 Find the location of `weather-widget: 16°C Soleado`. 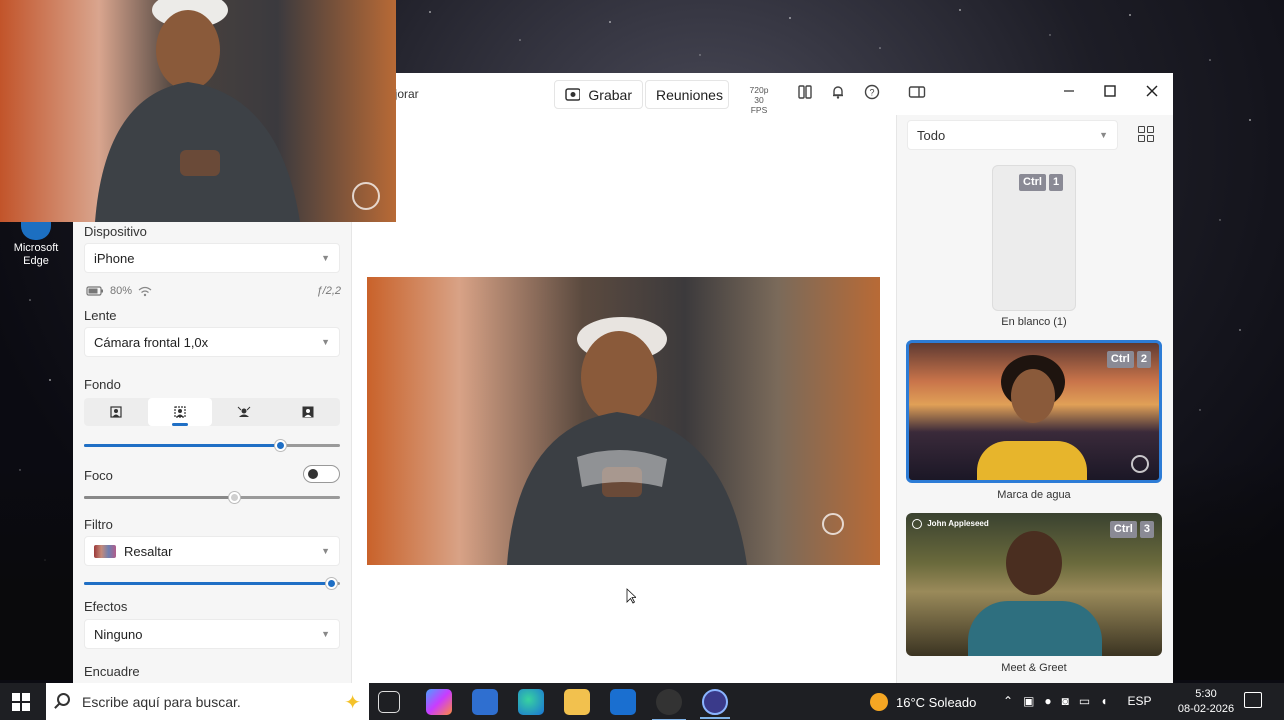

weather-widget: 16°C Soleado is located at coordinates (923, 702).